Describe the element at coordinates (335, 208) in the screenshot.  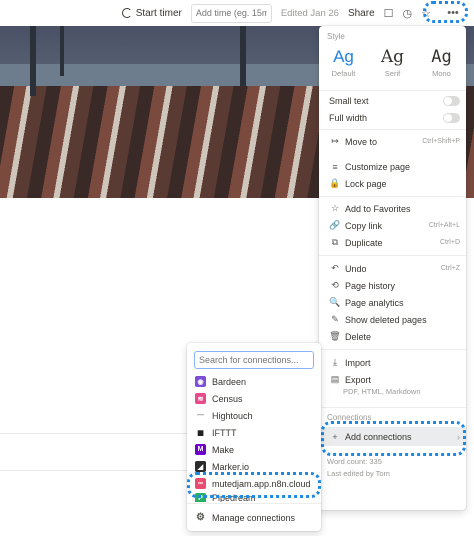
I see `star-icon: ☆` at that location.